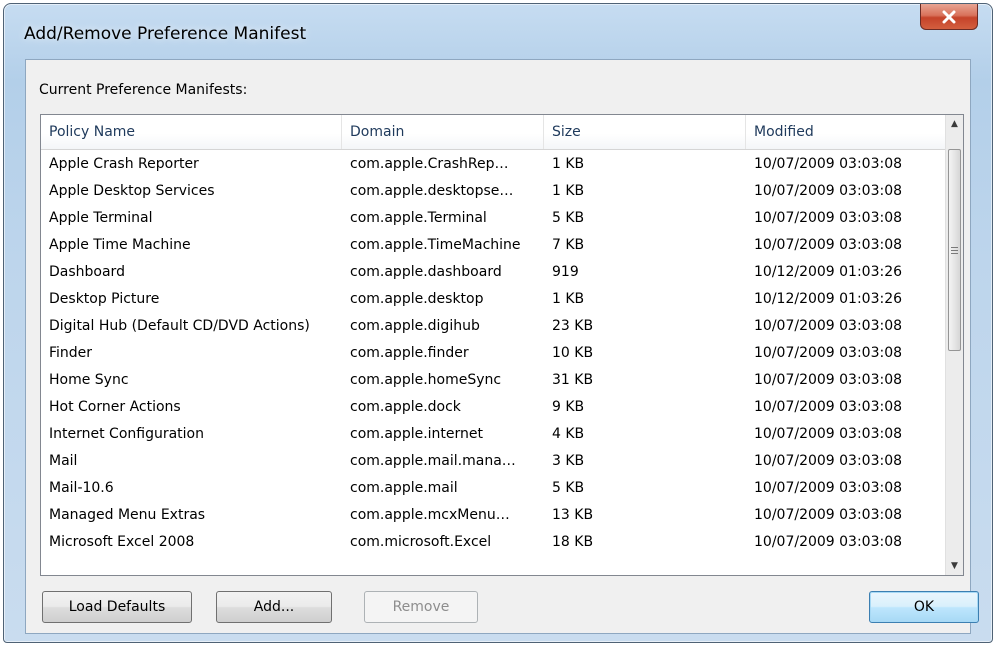 The image size is (996, 646). Describe the element at coordinates (573, 380) in the screenshot. I see `size-cell: 31 KB` at that location.